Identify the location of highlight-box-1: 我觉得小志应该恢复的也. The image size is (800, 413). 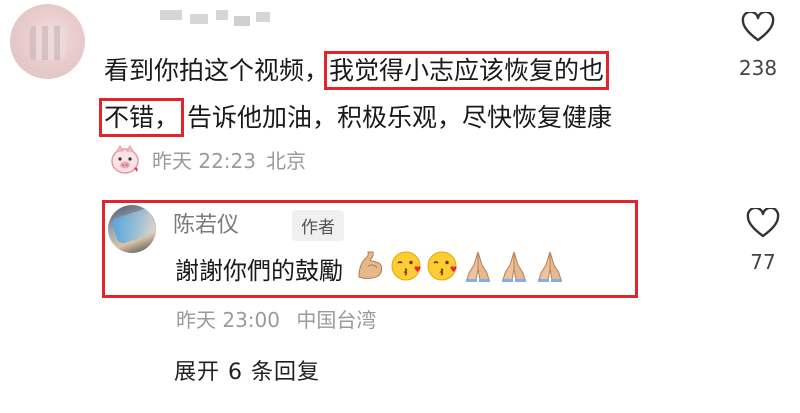
(467, 70).